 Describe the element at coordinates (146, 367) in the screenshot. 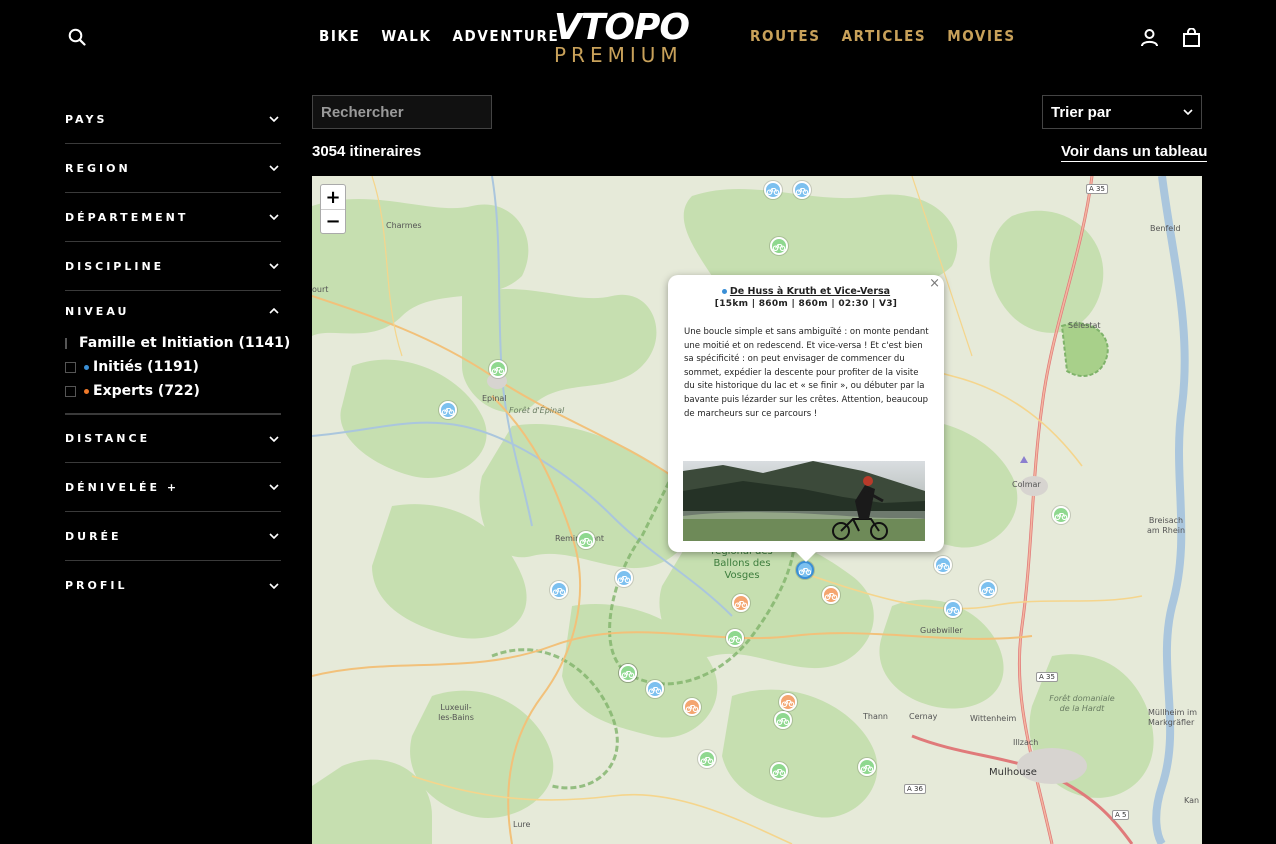

I see `option-label: Initiés (1191)` at that location.